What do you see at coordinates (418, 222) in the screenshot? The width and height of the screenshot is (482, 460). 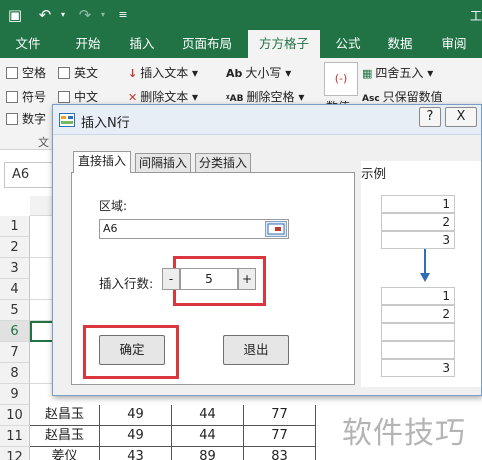 I see `example-before-cell: 2` at bounding box center [418, 222].